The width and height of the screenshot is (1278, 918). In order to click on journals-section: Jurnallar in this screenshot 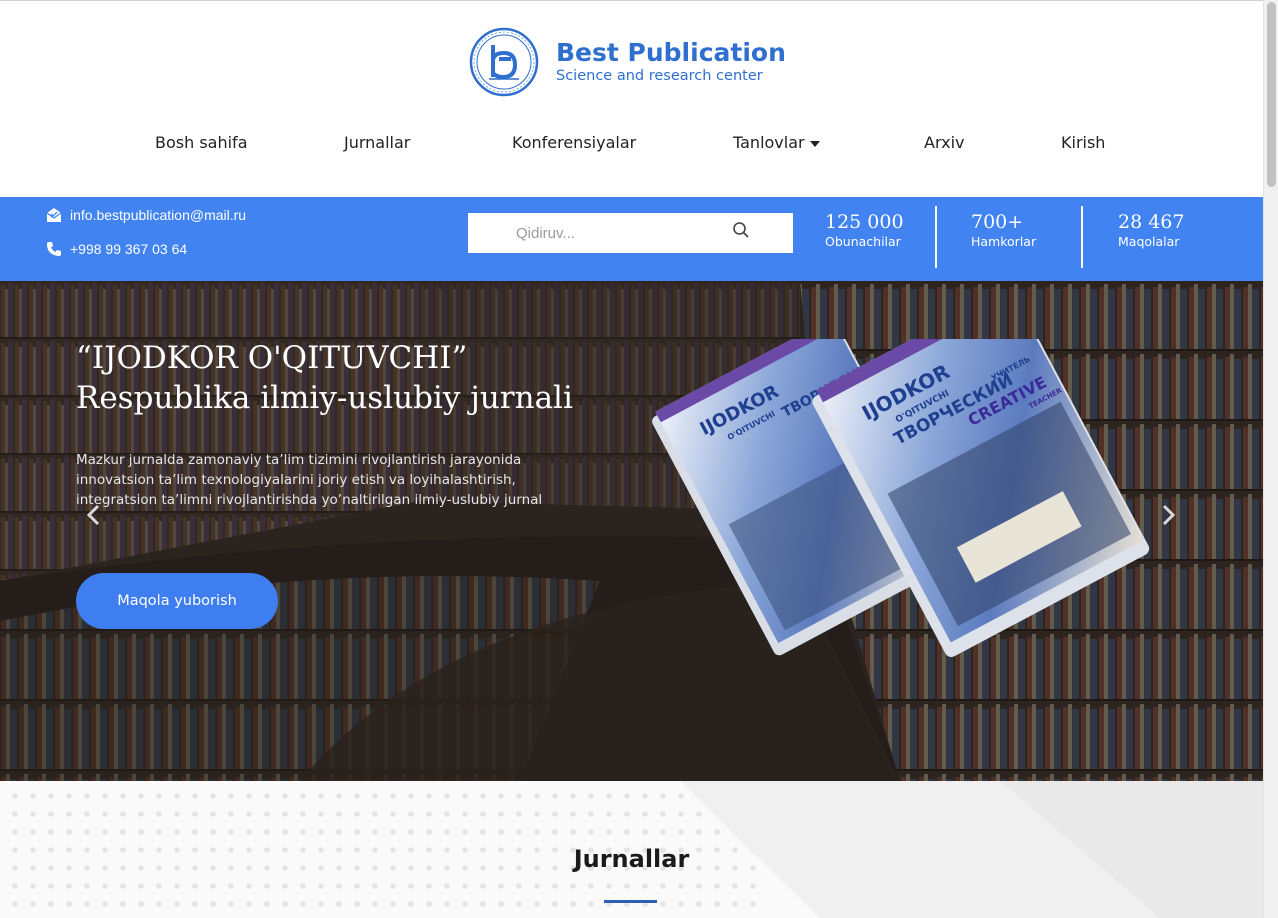, I will do `click(631, 849)`.